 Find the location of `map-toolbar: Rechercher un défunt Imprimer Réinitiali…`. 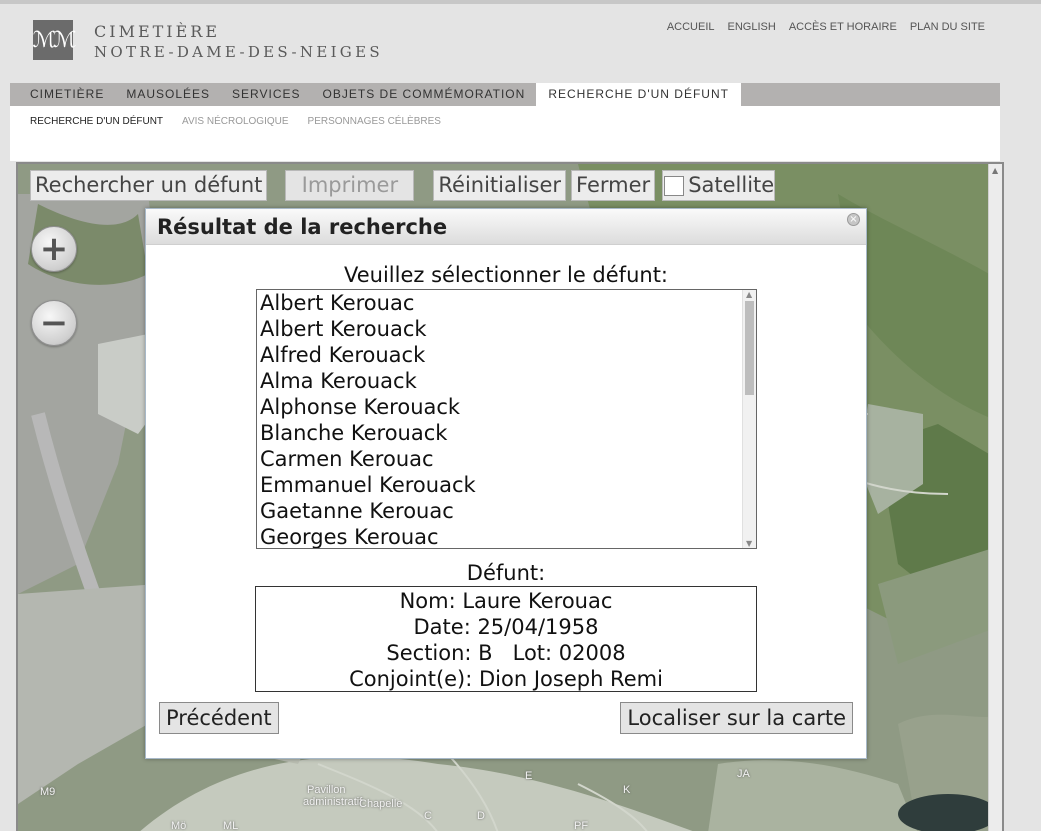

map-toolbar: Rechercher un défunt Imprimer Réinitiali… is located at coordinates (403, 185).